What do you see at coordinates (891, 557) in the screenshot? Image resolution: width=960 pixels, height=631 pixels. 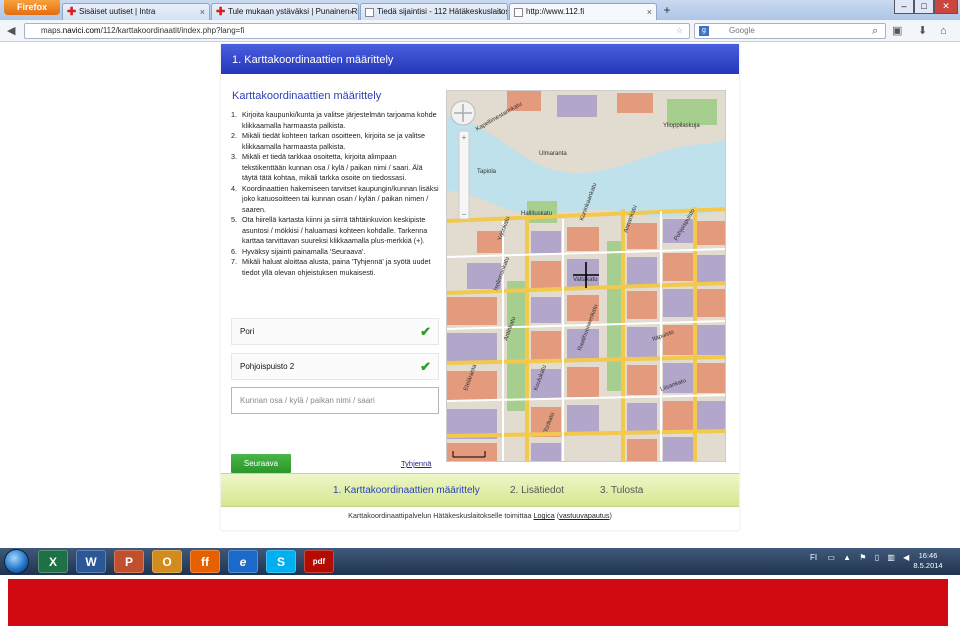 I see `network-icon: ▥` at bounding box center [891, 557].